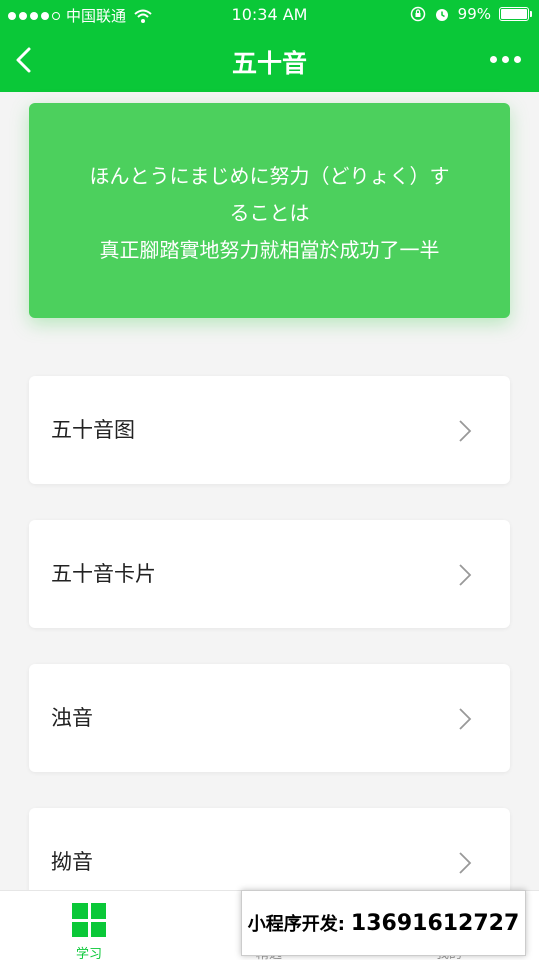 Image resolution: width=539 pixels, height=960 pixels. I want to click on alarm-icon, so click(441, 15).